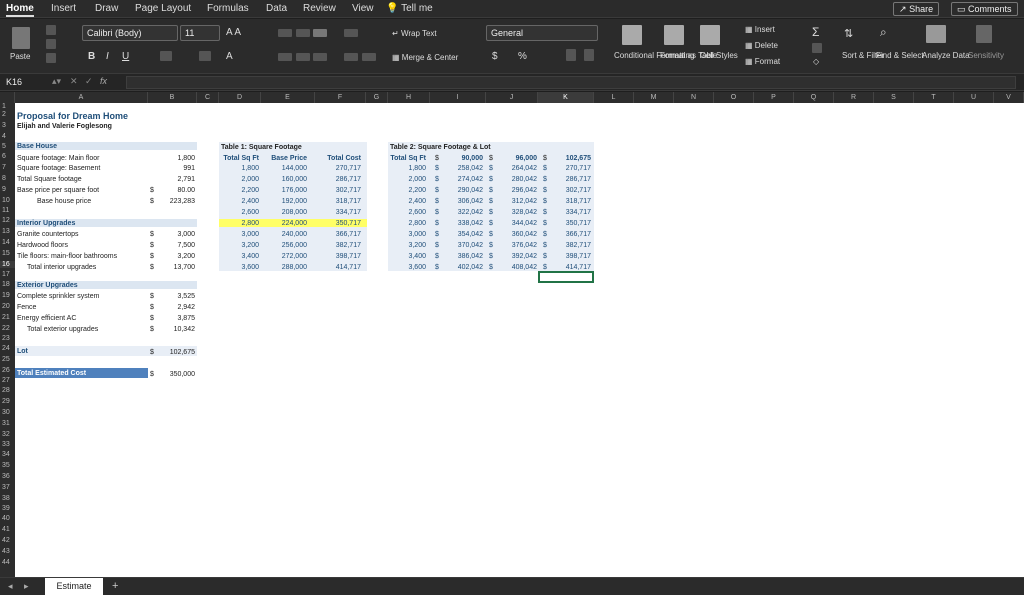 The width and height of the screenshot is (1024, 595). What do you see at coordinates (900, 55) in the screenshot?
I see `find-select-label: Find & Select` at bounding box center [900, 55].